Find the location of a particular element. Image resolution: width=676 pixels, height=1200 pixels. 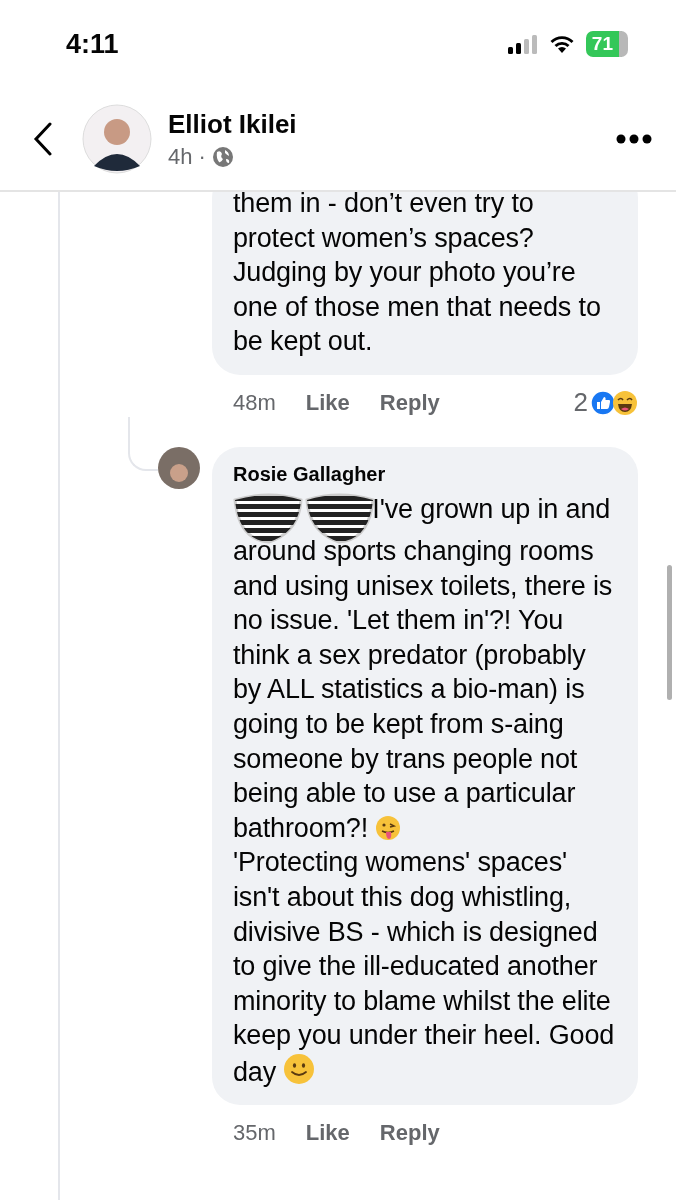

globe-icon is located at coordinates (222, 156).